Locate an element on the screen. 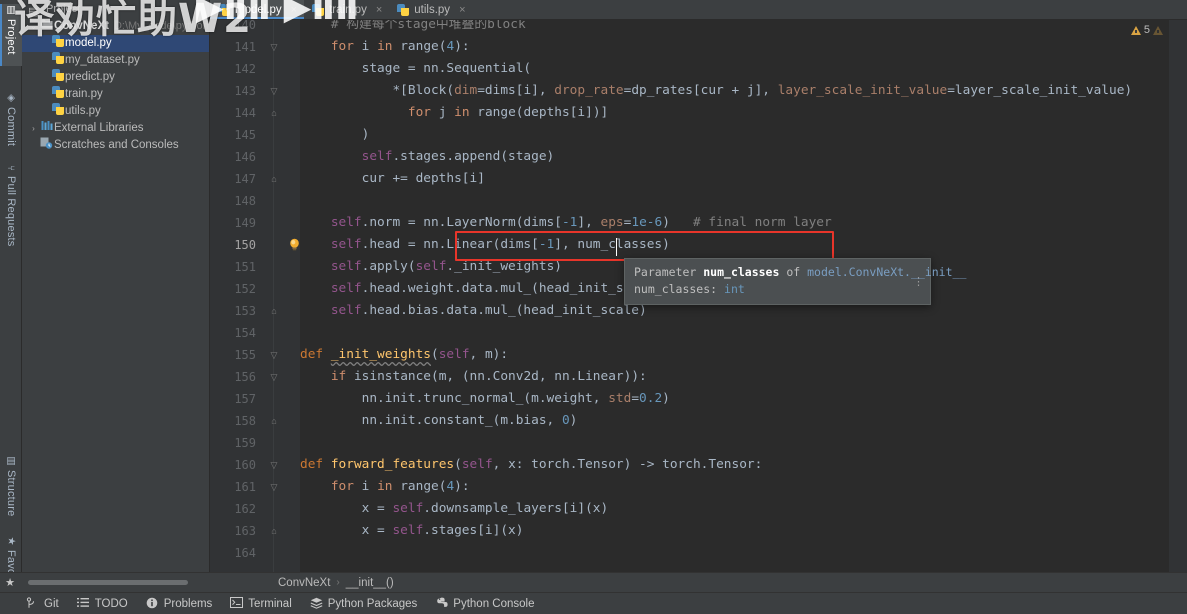 The height and width of the screenshot is (614, 1187). code-line-141: for i in range(4): is located at coordinates (400, 46).